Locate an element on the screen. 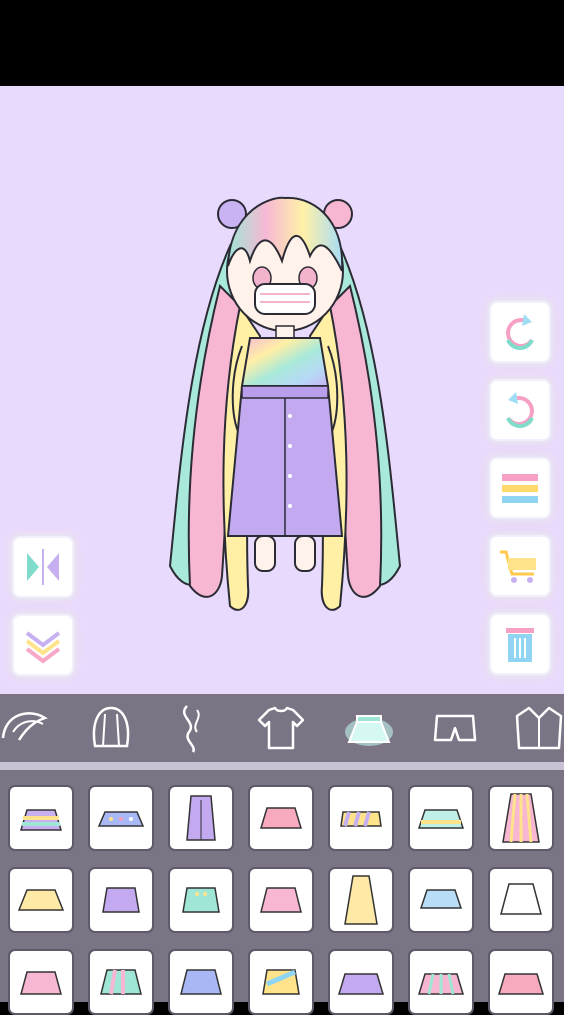 This screenshot has height=1015, width=564. yellow-flared-skirt-icon is located at coordinates (41, 900).